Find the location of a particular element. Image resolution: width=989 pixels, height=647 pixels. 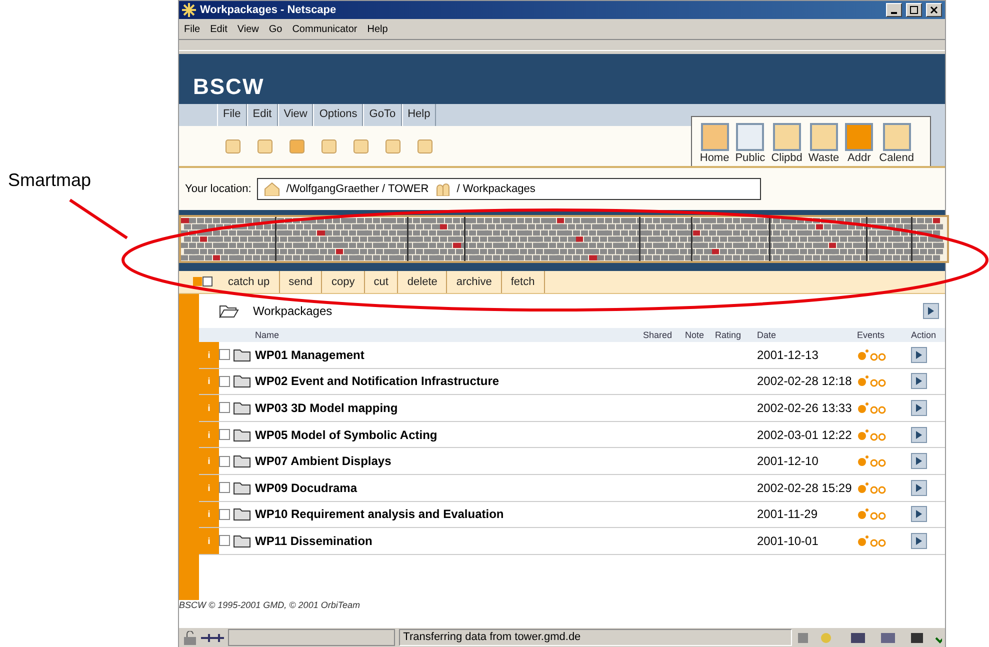

smartmap-drawing is located at coordinates (564, 239).